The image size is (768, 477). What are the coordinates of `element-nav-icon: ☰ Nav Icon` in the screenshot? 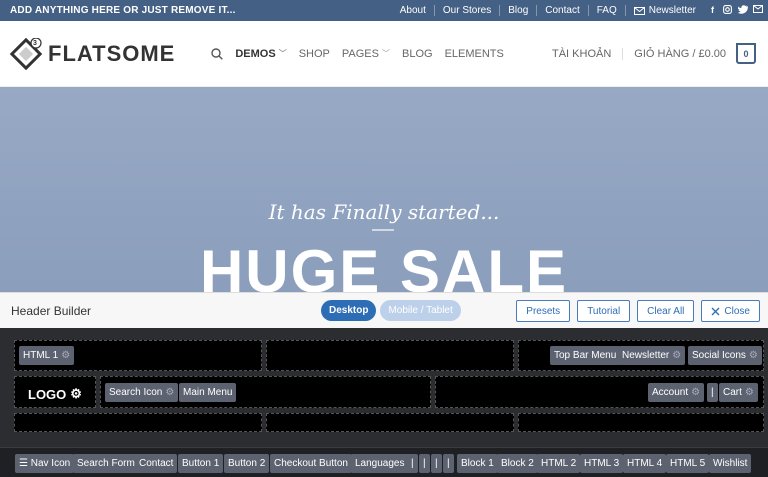 It's located at (45, 463).